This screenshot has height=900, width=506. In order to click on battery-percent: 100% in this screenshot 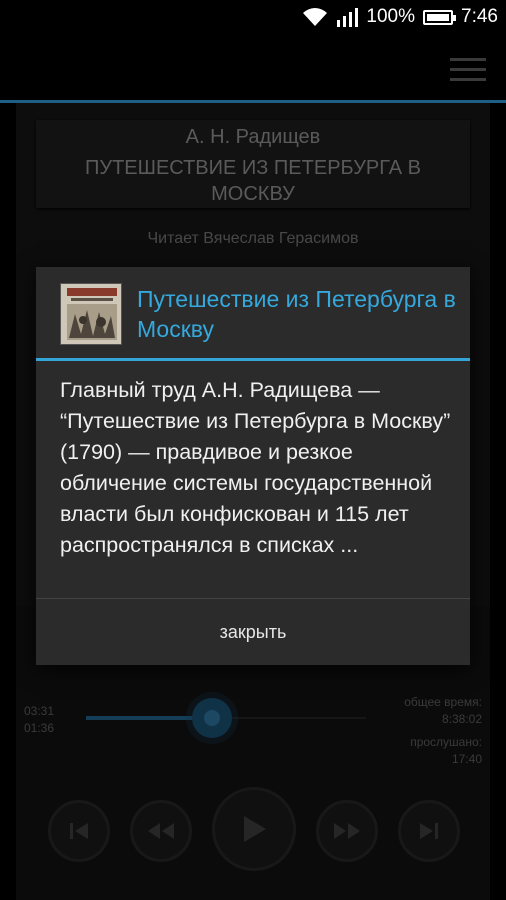, I will do `click(391, 16)`.